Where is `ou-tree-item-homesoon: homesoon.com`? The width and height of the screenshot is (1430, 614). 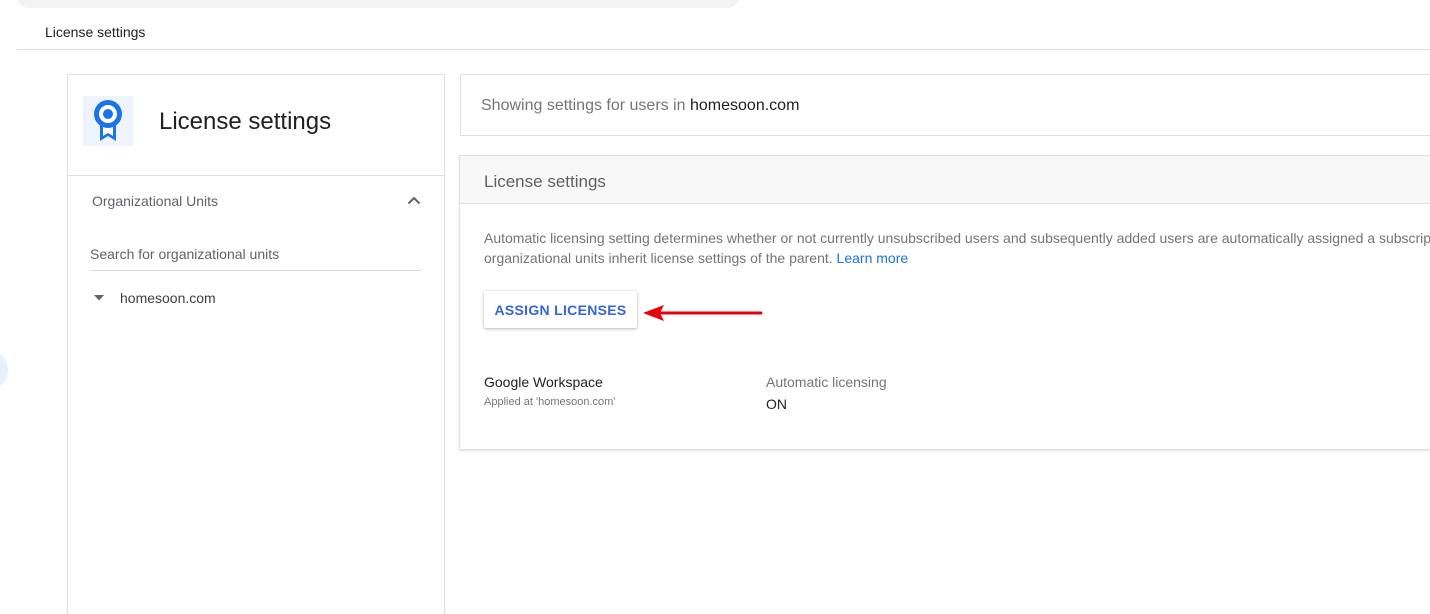 ou-tree-item-homesoon: homesoon.com is located at coordinates (153, 298).